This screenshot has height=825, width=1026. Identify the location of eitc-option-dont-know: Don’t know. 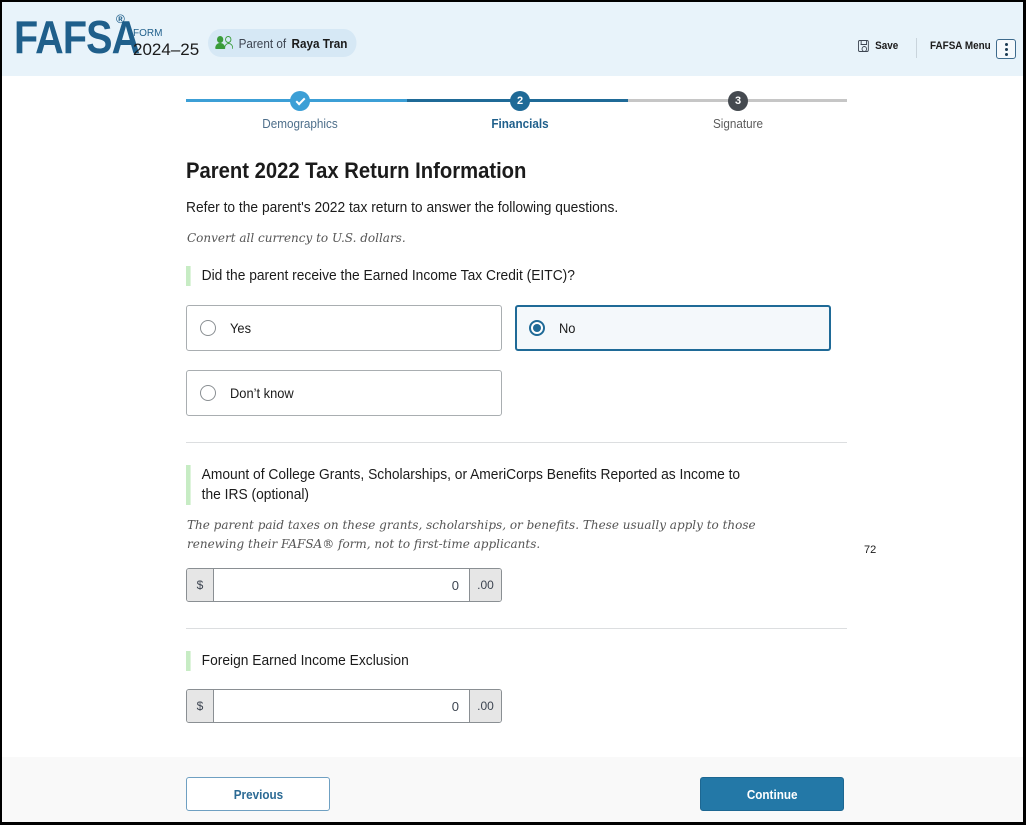
(344, 393).